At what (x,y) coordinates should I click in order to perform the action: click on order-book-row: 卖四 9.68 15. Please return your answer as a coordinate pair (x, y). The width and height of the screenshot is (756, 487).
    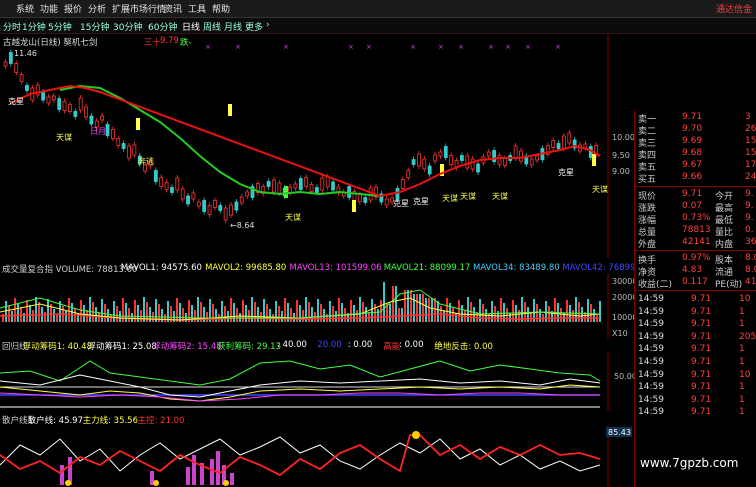
    Looking at the image, I should click on (695, 154).